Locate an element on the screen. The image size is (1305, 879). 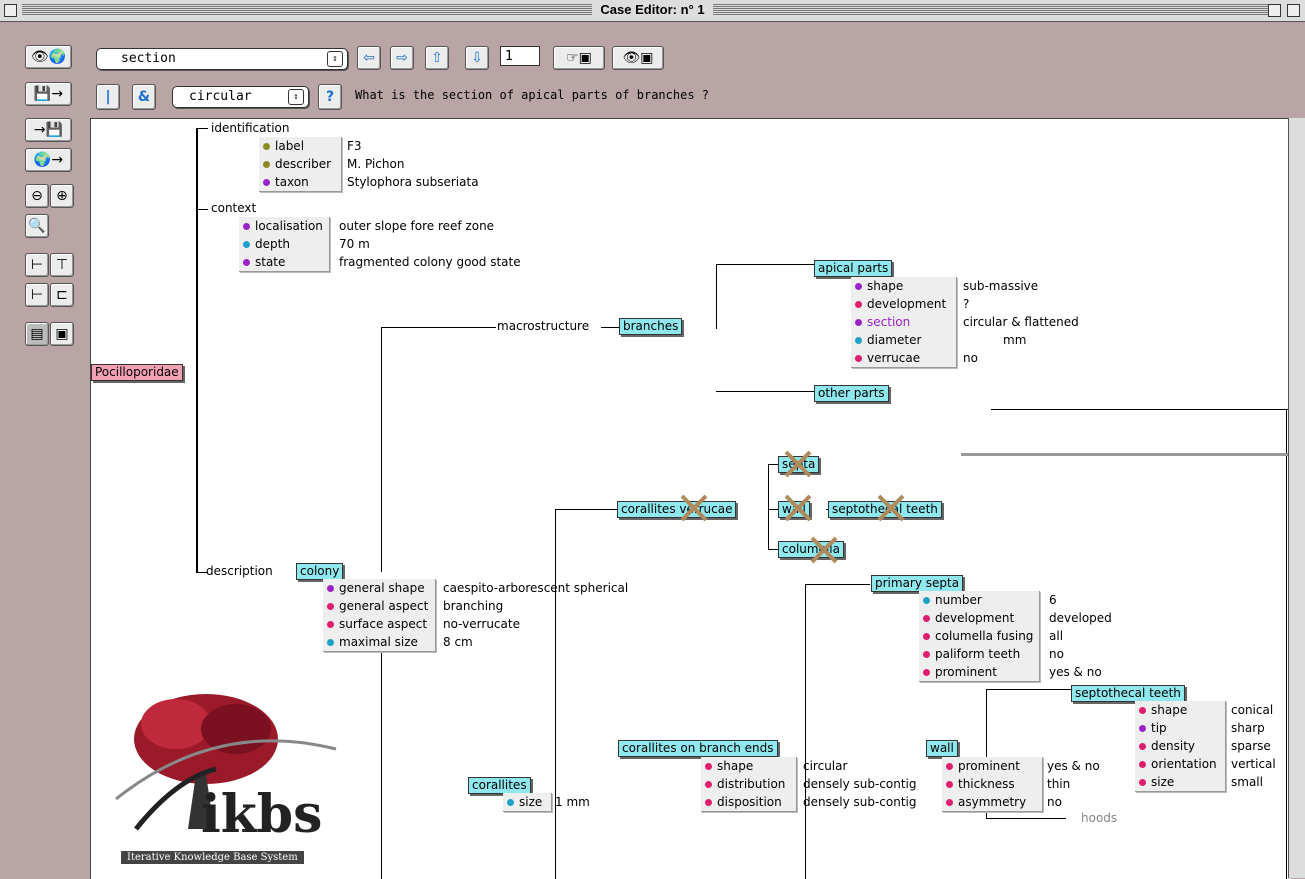
logo-name: ikbs is located at coordinates (262, 814).